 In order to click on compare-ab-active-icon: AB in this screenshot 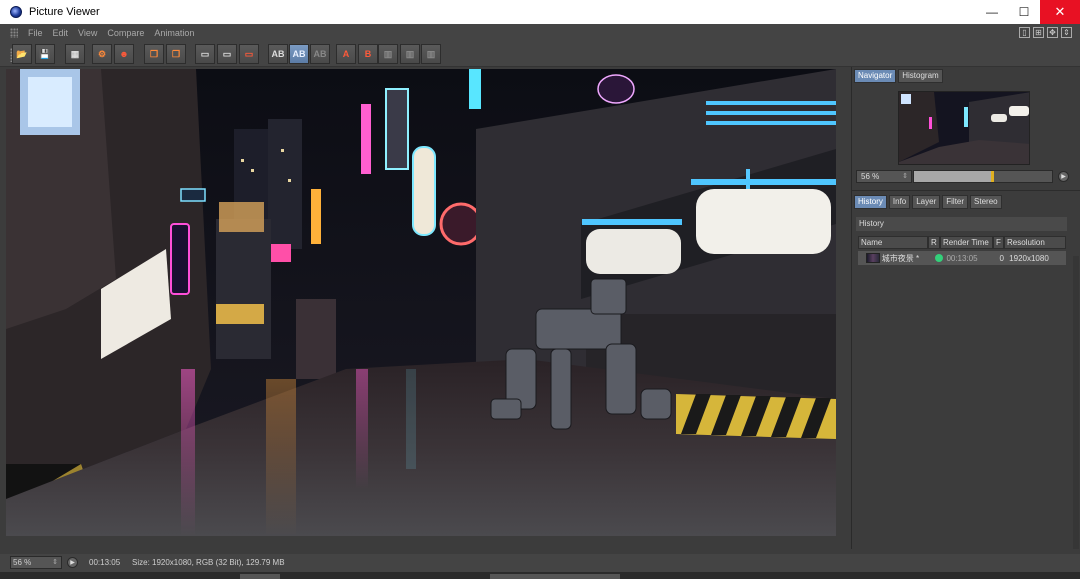, I will do `click(299, 54)`.